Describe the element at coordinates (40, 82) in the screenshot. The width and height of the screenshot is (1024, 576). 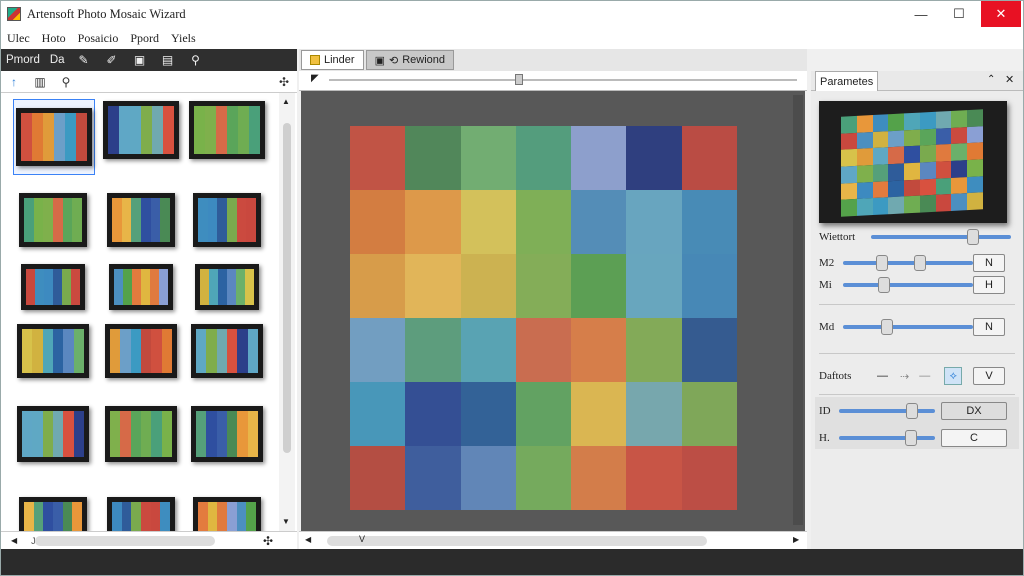
I see `clipboard-icon: ▥` at that location.